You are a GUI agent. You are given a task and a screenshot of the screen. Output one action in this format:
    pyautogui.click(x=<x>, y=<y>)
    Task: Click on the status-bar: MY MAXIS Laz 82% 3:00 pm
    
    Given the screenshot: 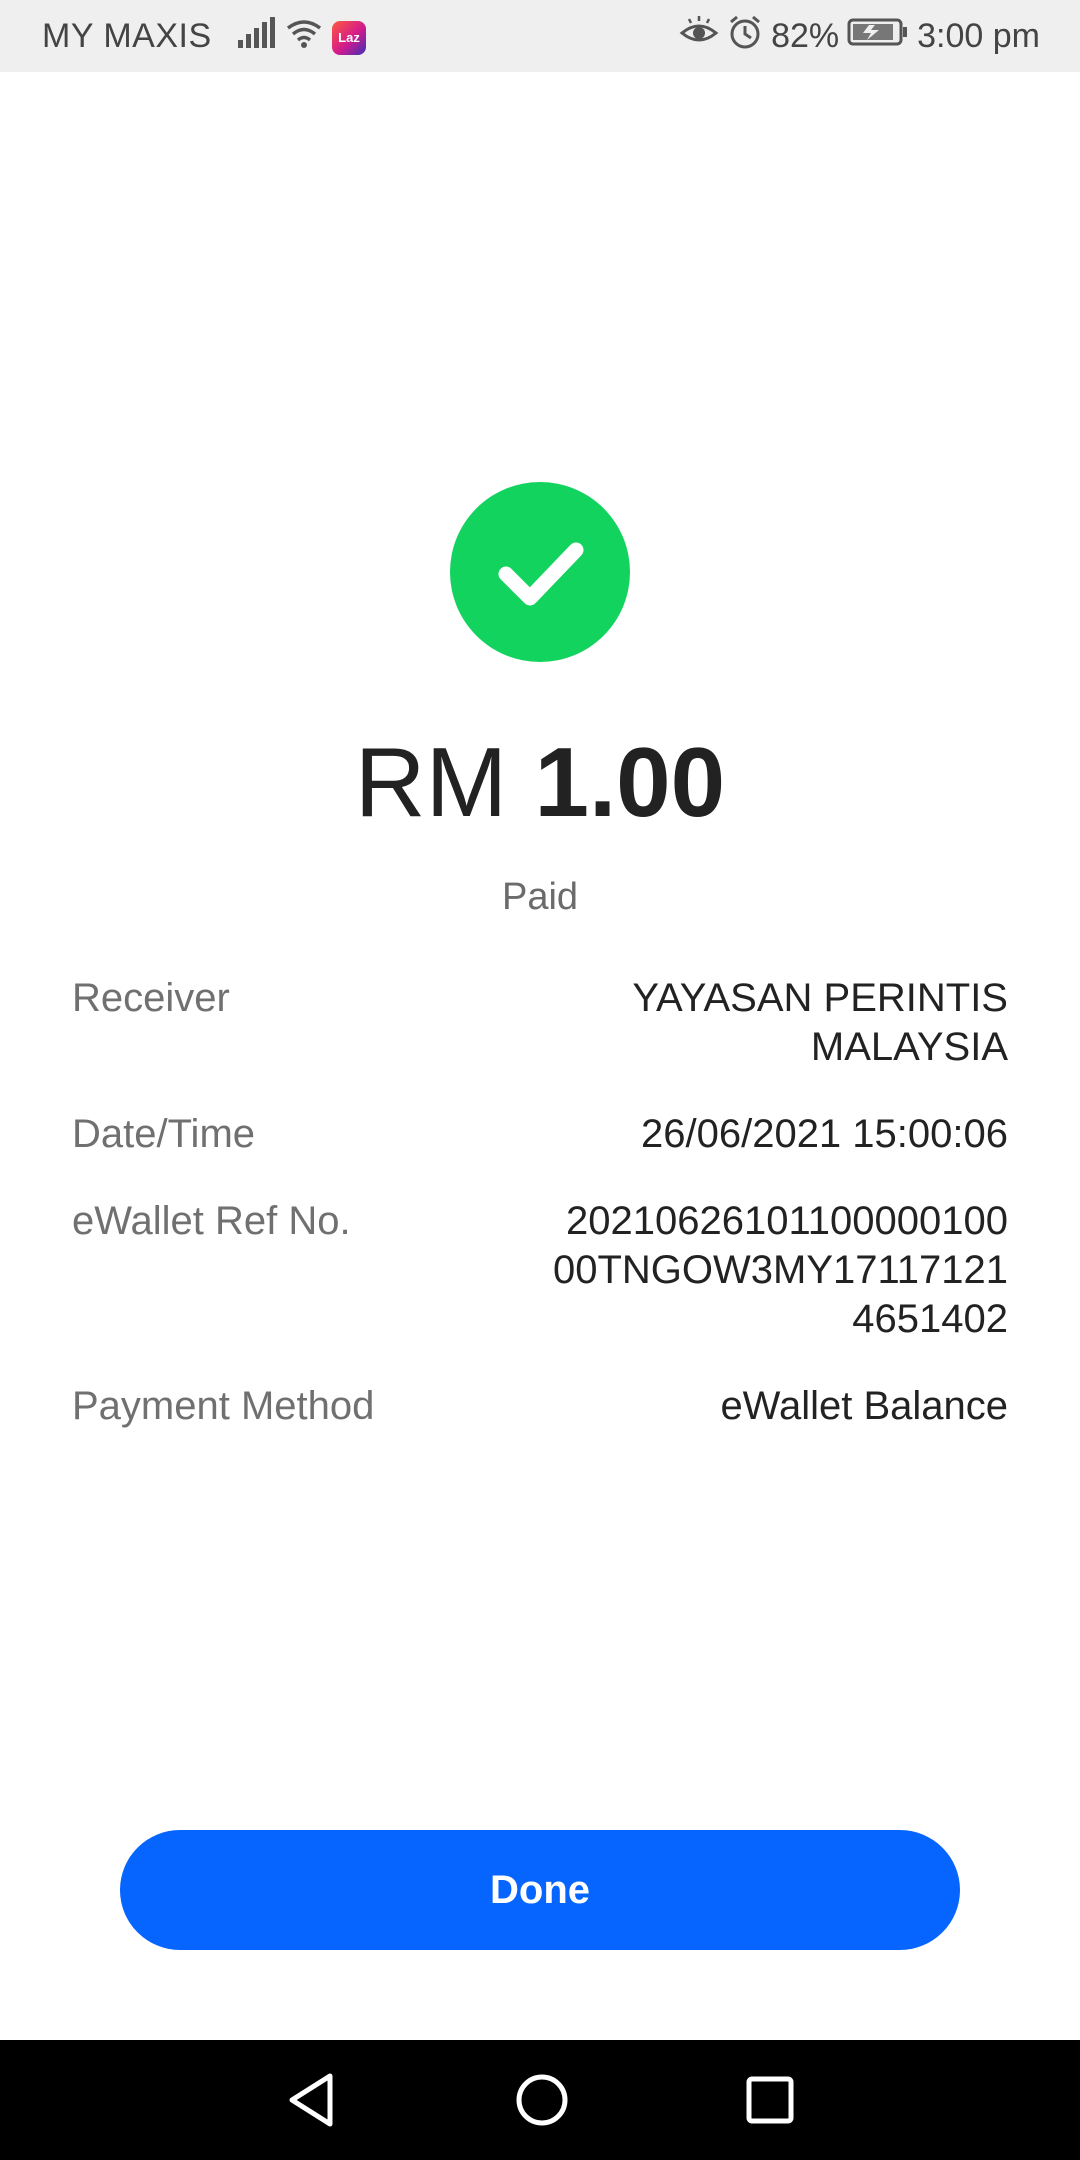 What is the action you would take?
    pyautogui.click(x=540, y=36)
    